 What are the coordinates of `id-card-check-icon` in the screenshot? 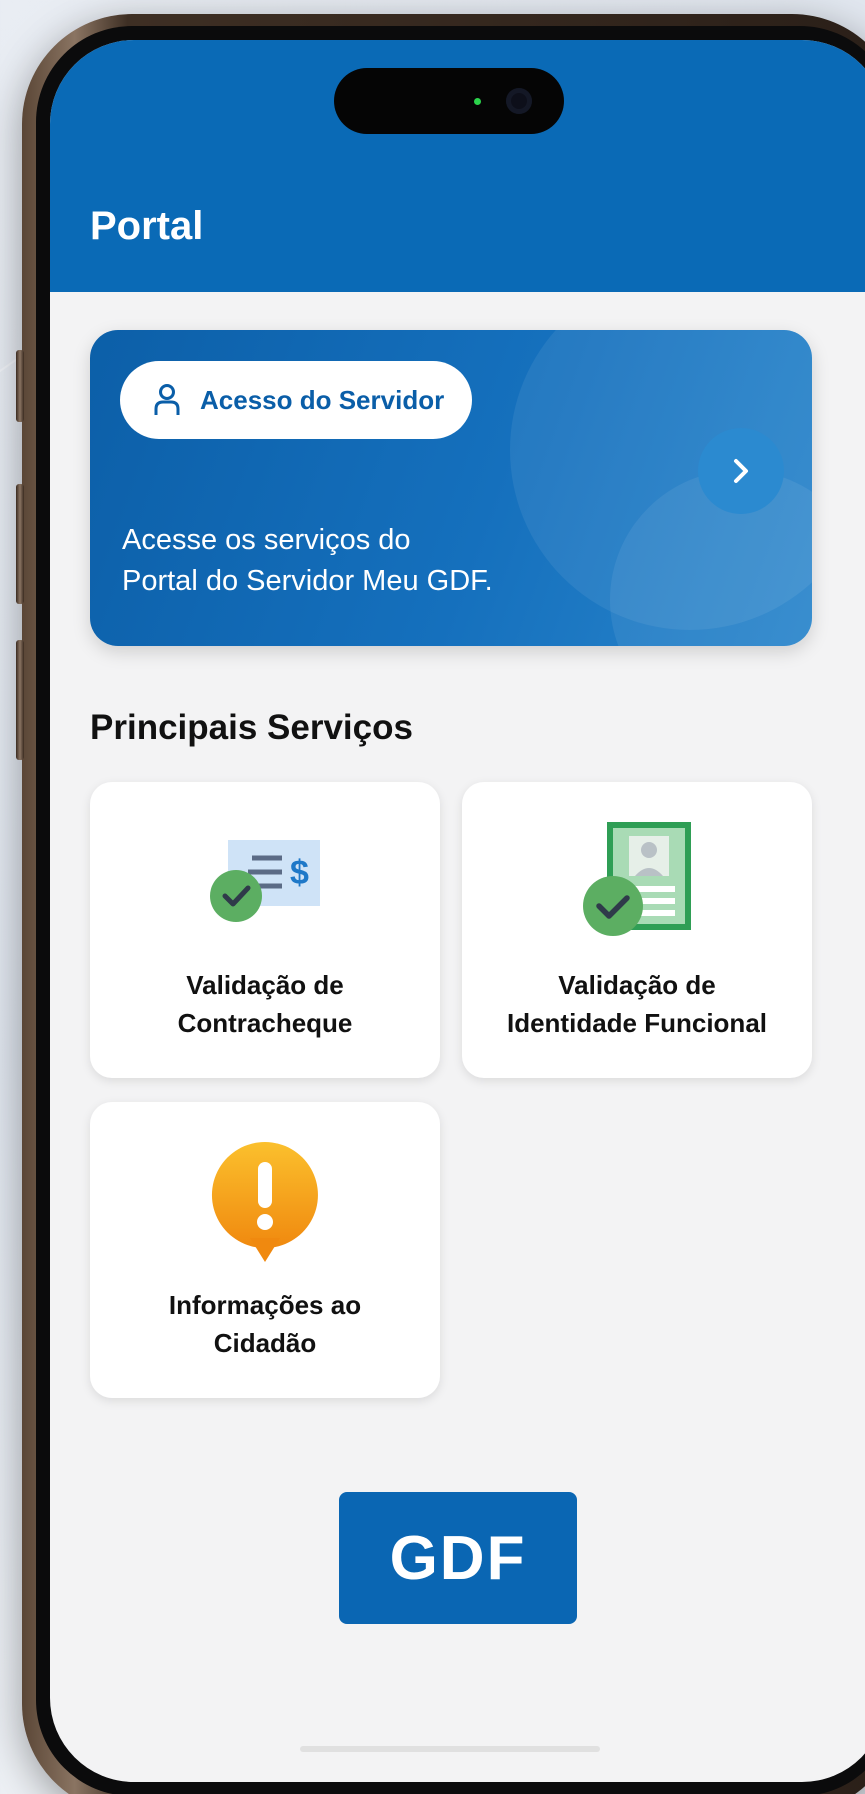 It's located at (637, 879).